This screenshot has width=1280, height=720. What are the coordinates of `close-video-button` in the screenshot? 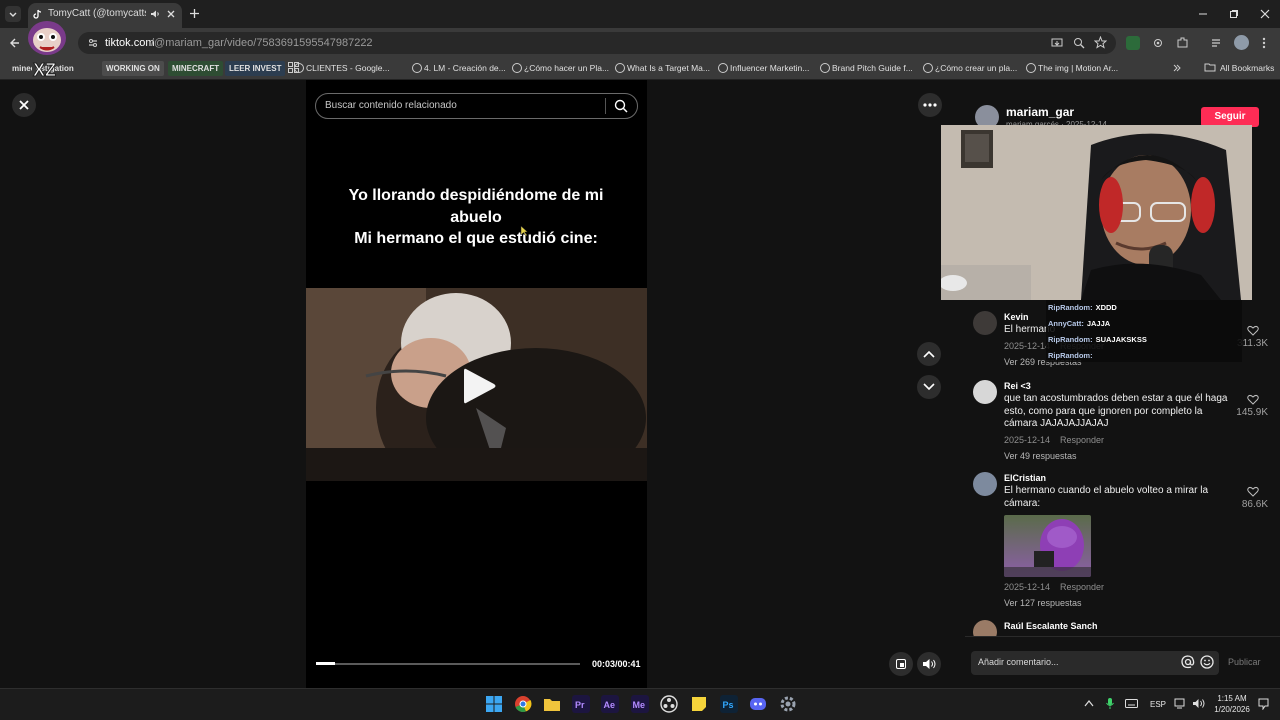 It's located at (24, 105).